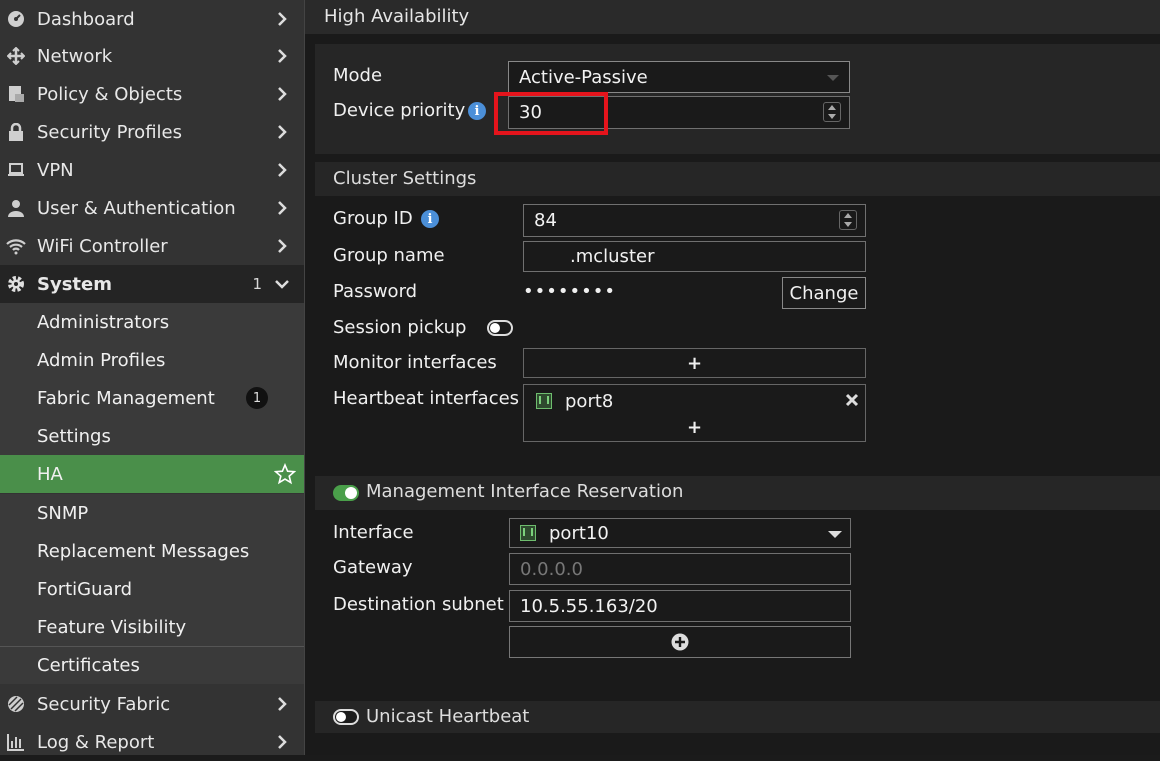 This screenshot has height=761, width=1160. I want to click on sidebar-item-replacement-messages: Replacement Messages, so click(152, 551).